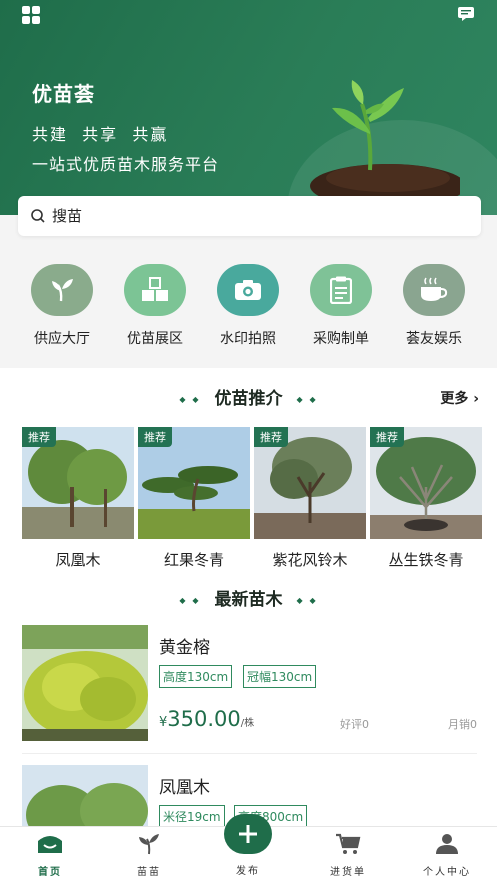  I want to click on slogan-line-2: 一站式优质苗木服务平台, so click(126, 164).